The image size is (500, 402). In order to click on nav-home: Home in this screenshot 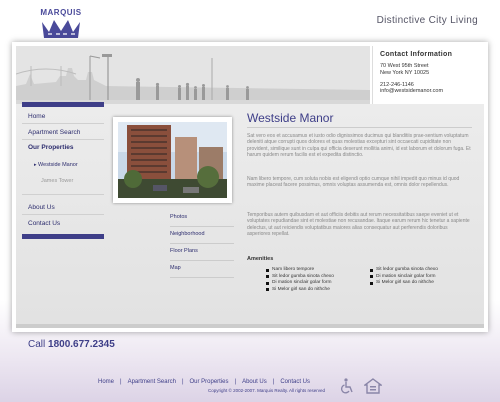, I will do `click(63, 116)`.